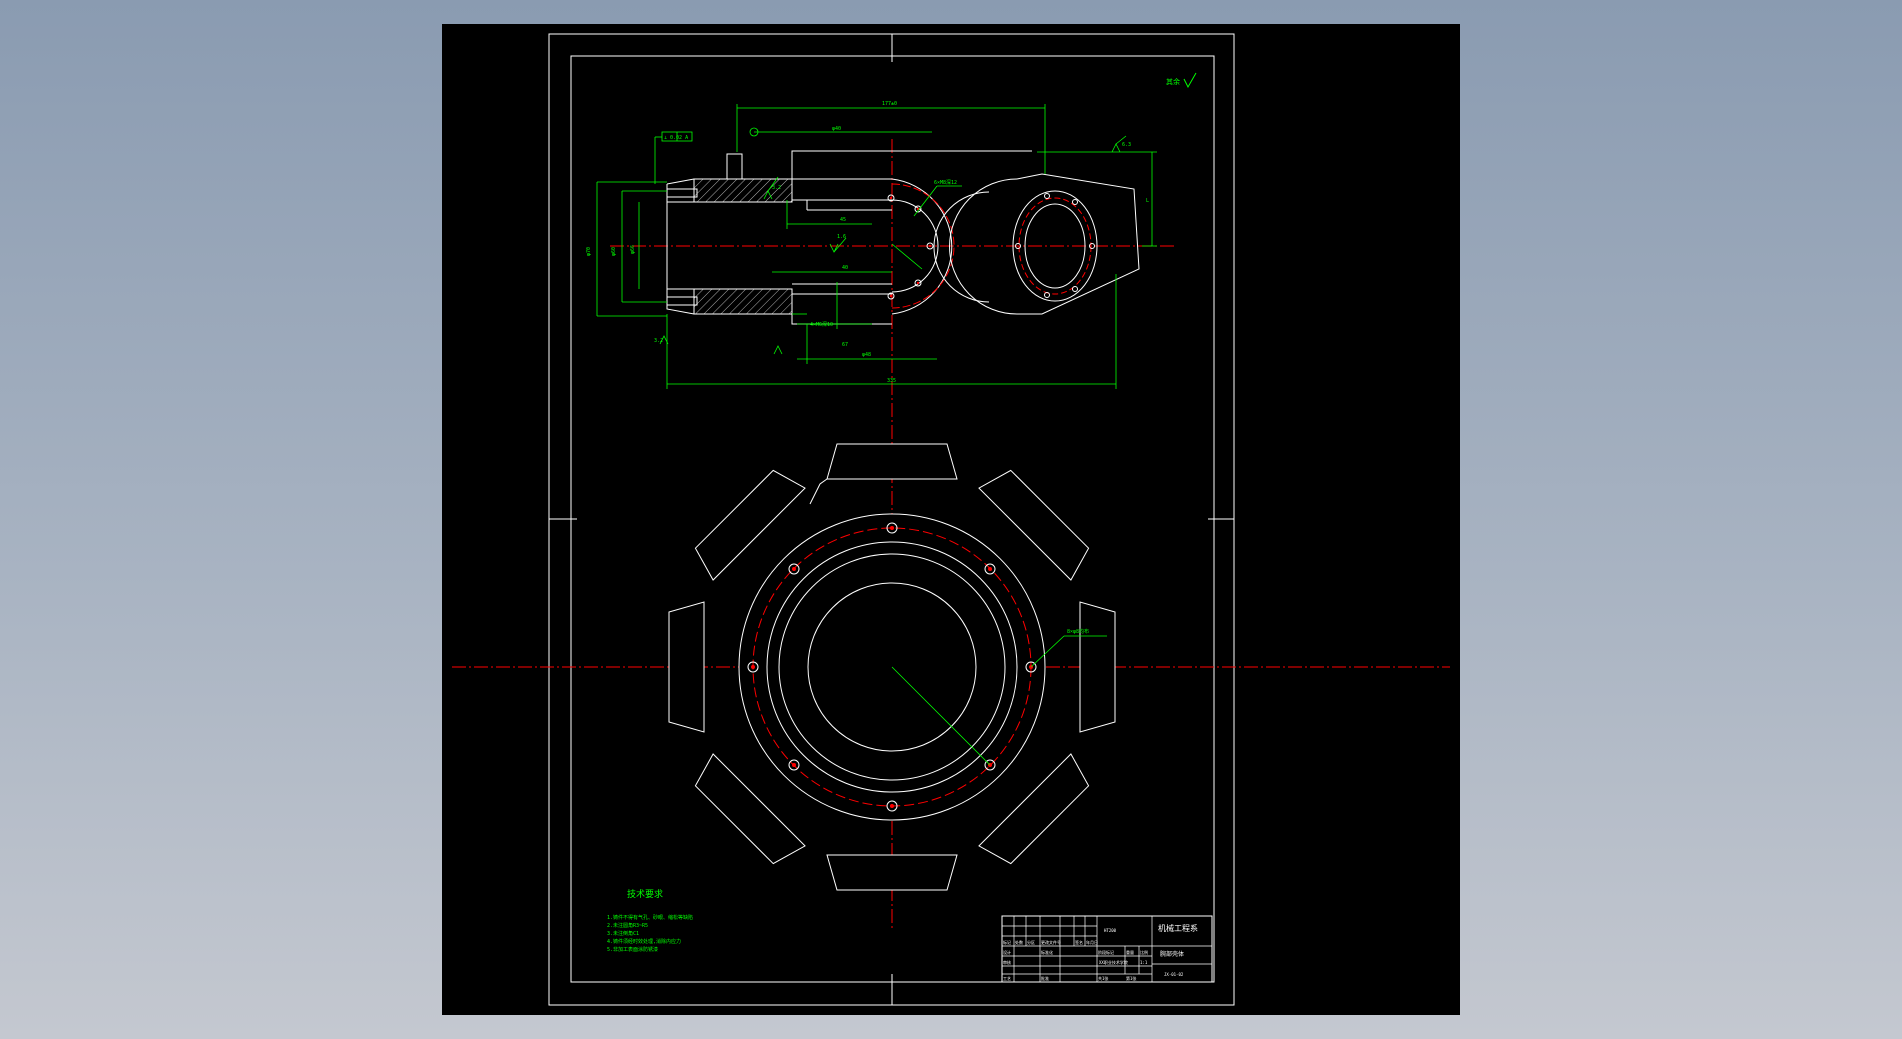 The image size is (1902, 1039). Describe the element at coordinates (866, 355) in the screenshot. I see `dim-small-4: φ48` at that location.